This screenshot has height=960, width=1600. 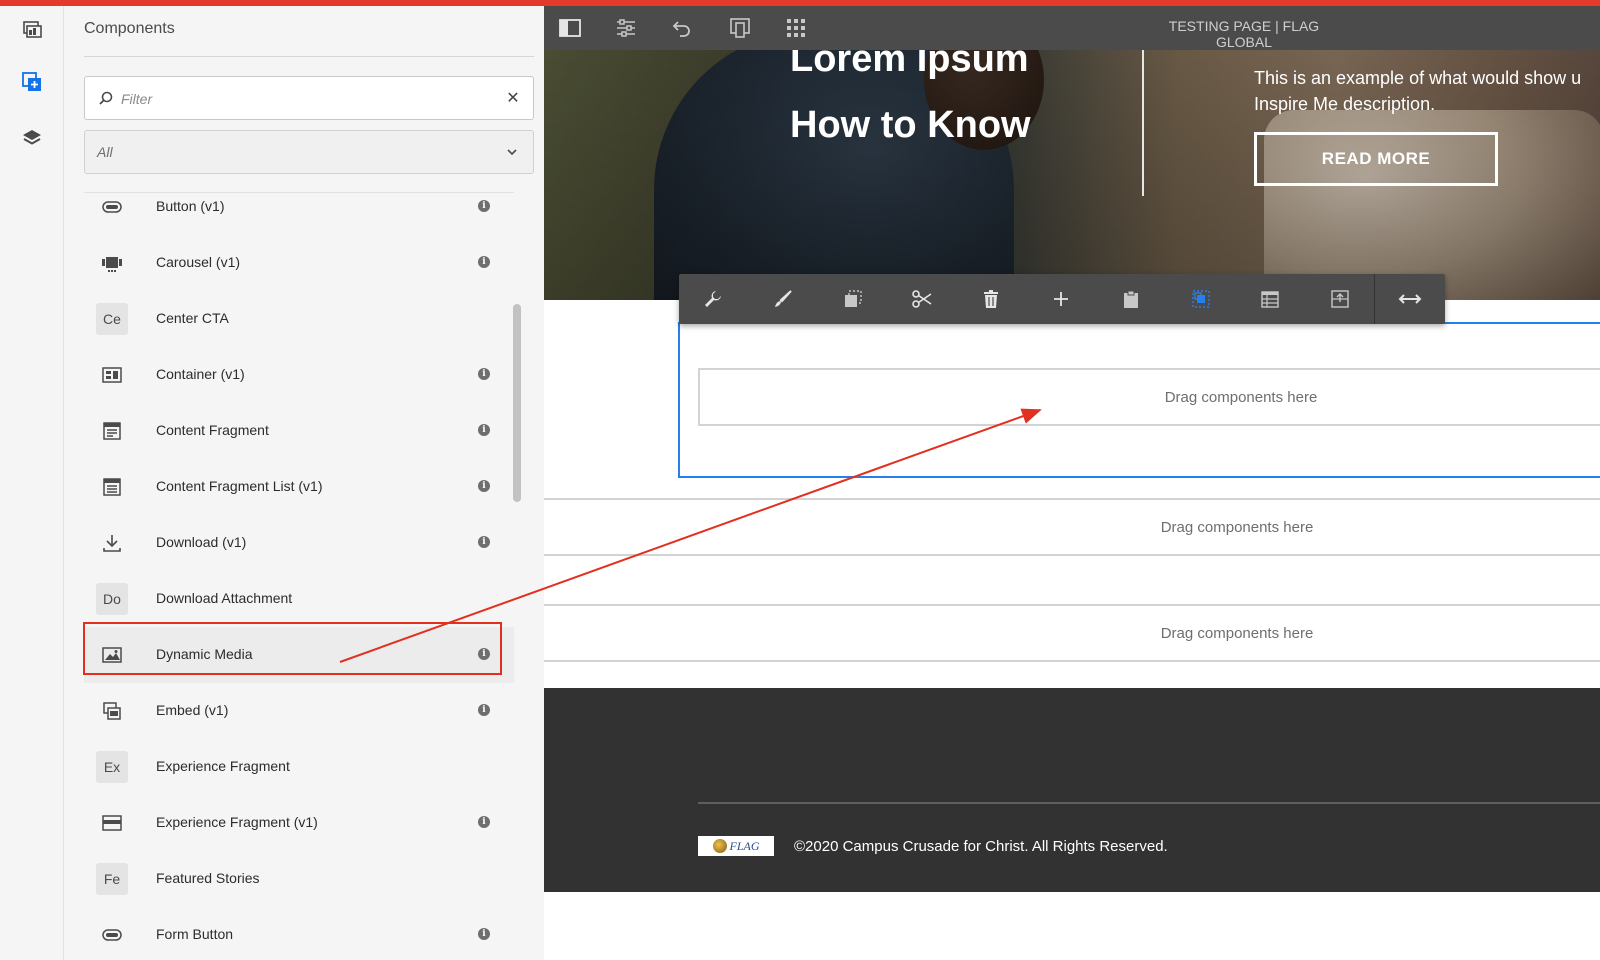 I want to click on item-label: Experience Fragment (v1), so click(x=237, y=822).